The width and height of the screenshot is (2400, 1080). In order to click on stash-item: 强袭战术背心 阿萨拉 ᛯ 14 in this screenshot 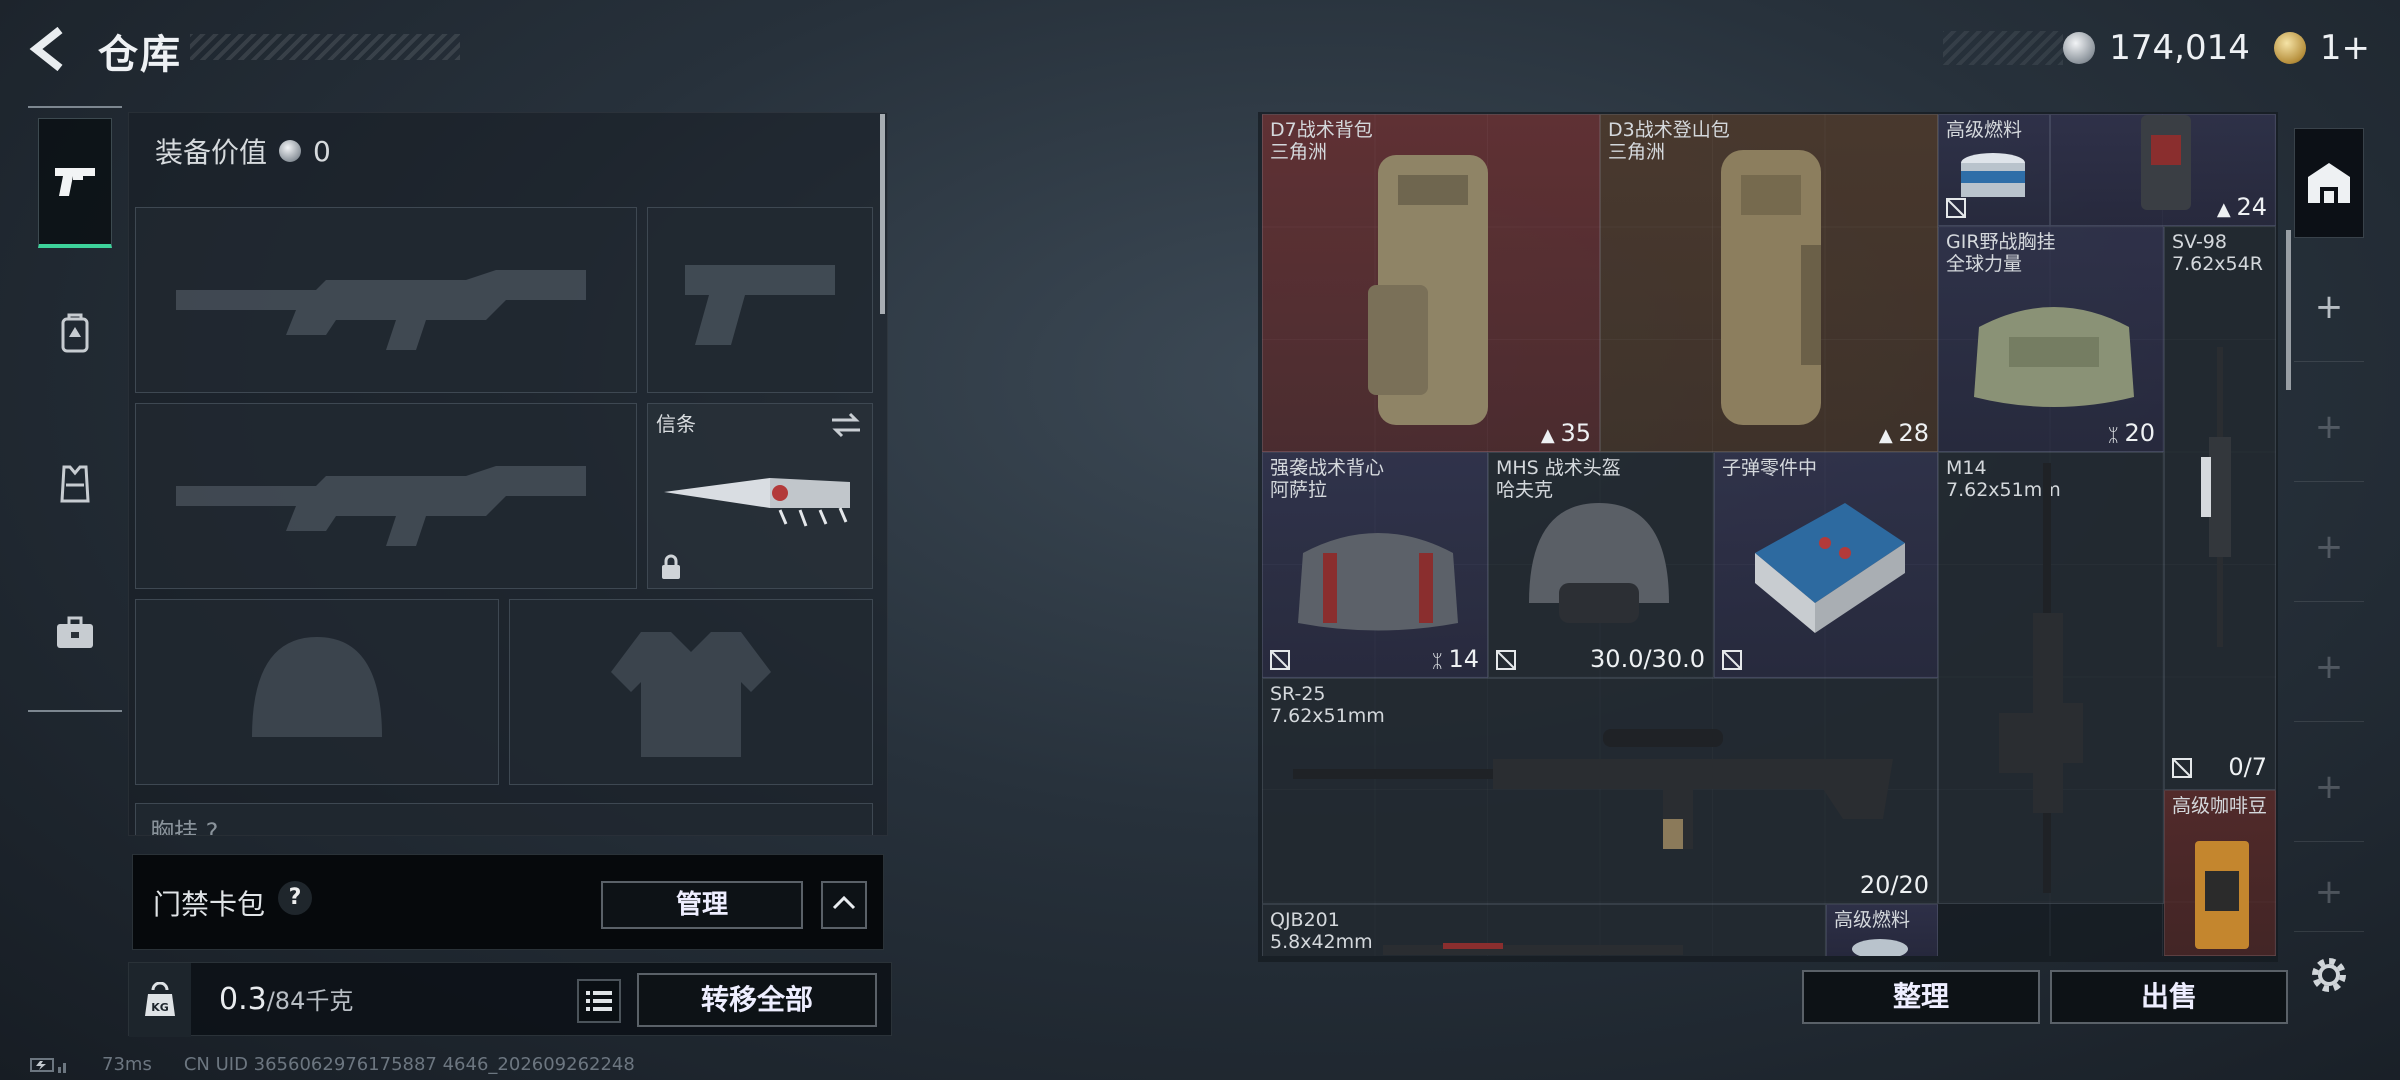, I will do `click(1375, 565)`.